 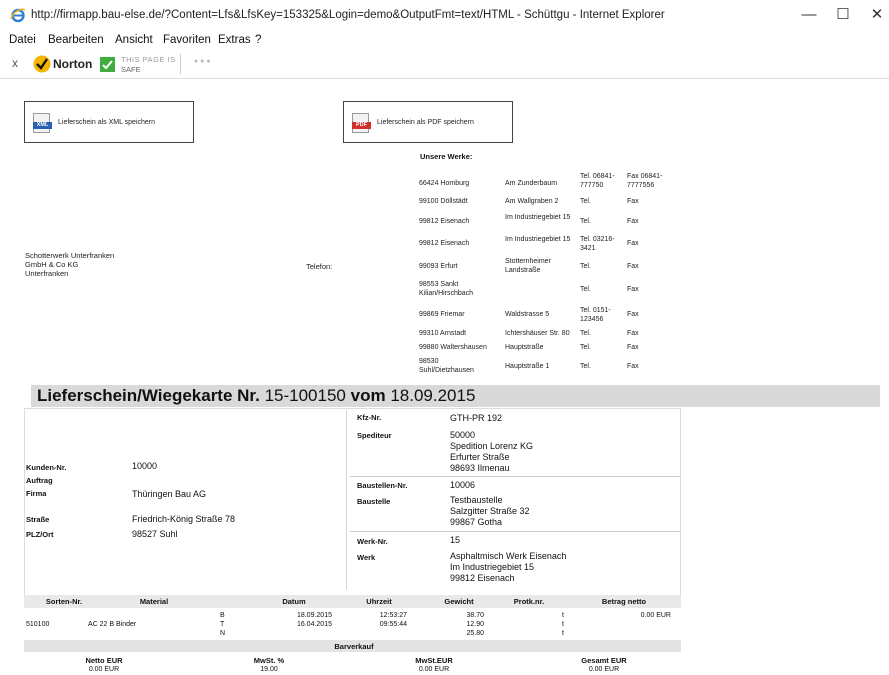 I want to click on spediteur-line: Spedition Lorenz KG, so click(x=492, y=446).